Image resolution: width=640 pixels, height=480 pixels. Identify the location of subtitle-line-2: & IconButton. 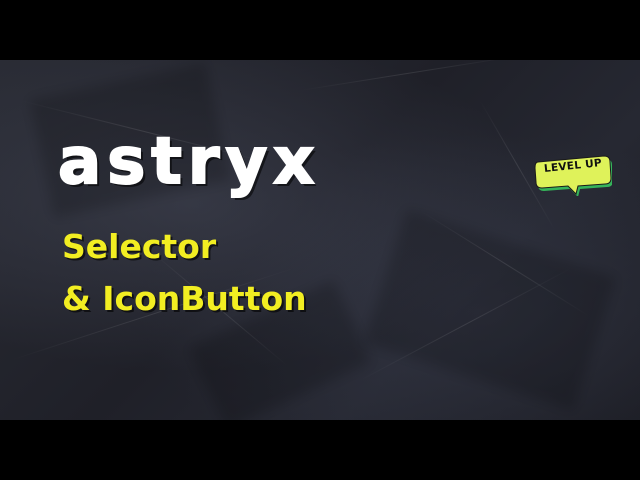
(184, 298).